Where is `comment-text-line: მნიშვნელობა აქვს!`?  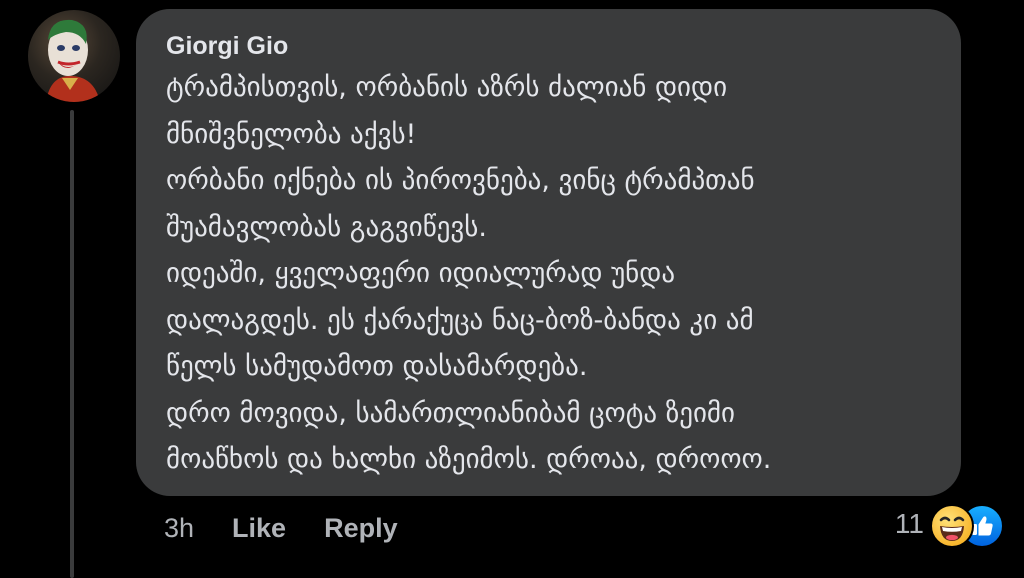
comment-text-line: მნიშვნელობა აქვს! is located at coordinates (291, 134).